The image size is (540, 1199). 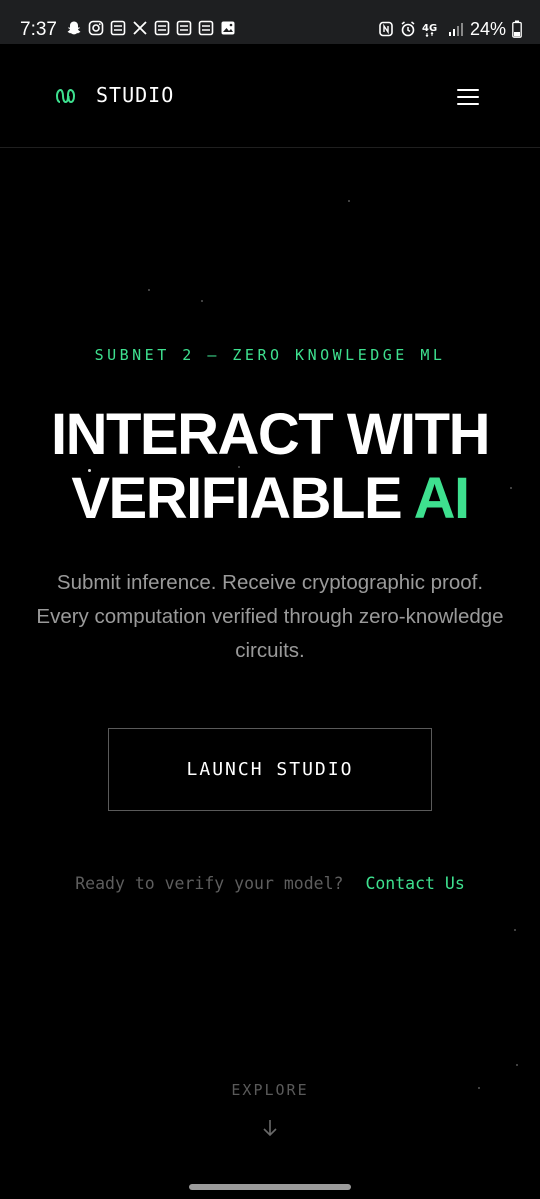 I want to click on explore-label: EXPLORE, so click(x=270, y=1090).